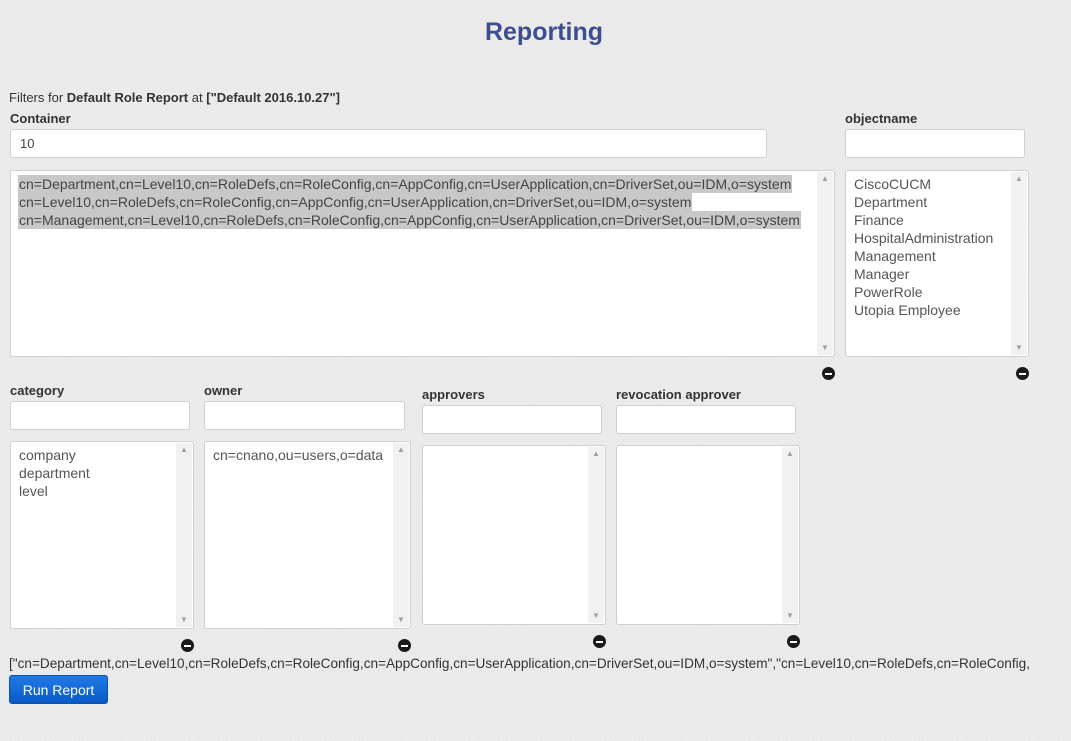 The image size is (1071, 741). What do you see at coordinates (33, 491) in the screenshot?
I see `list-option: level` at bounding box center [33, 491].